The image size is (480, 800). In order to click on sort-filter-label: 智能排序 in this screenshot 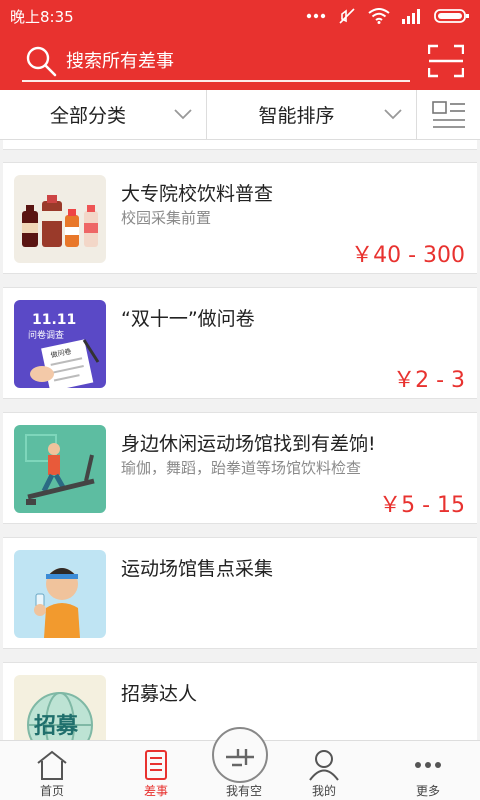, I will do `click(296, 116)`.